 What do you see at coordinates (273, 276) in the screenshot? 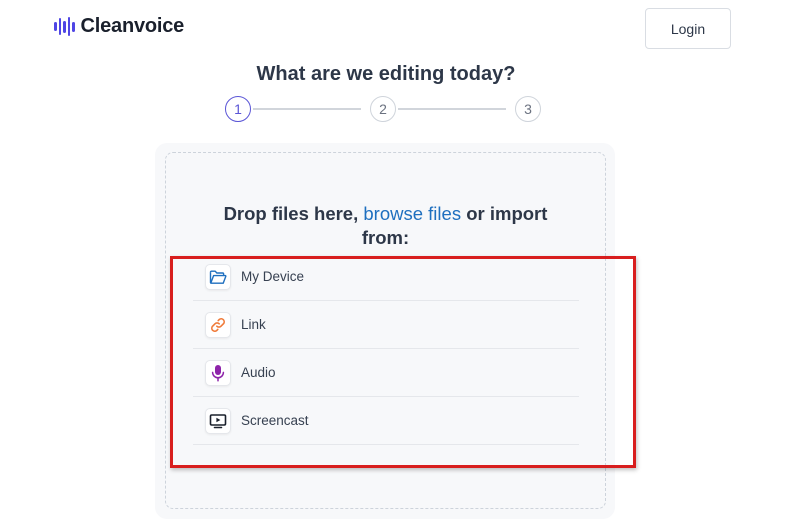
I see `source-label: My Device` at bounding box center [273, 276].